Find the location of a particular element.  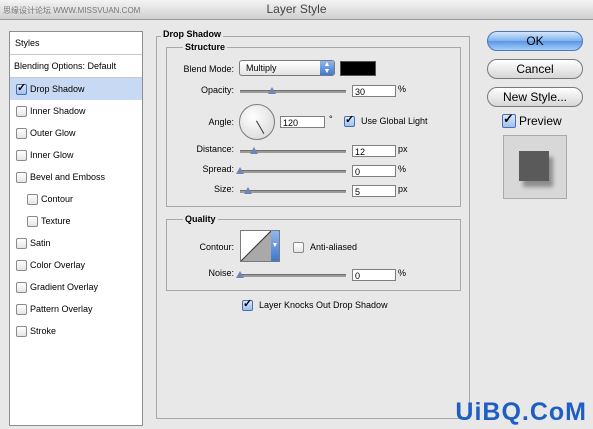

shadow-color-swatch is located at coordinates (358, 68).